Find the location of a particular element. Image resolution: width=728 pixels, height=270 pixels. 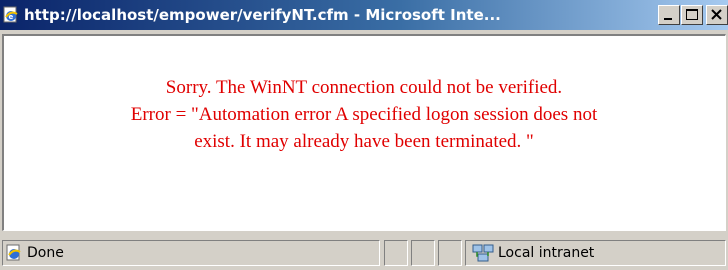

svg-text: e is located at coordinates (11, 17).